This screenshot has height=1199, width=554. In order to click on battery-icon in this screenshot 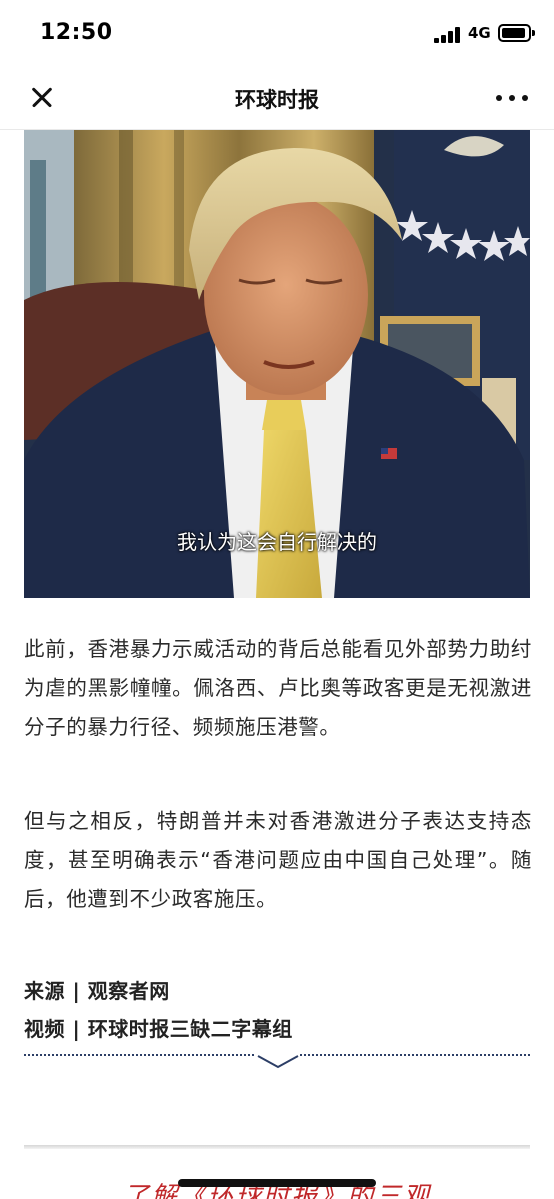, I will do `click(516, 33)`.